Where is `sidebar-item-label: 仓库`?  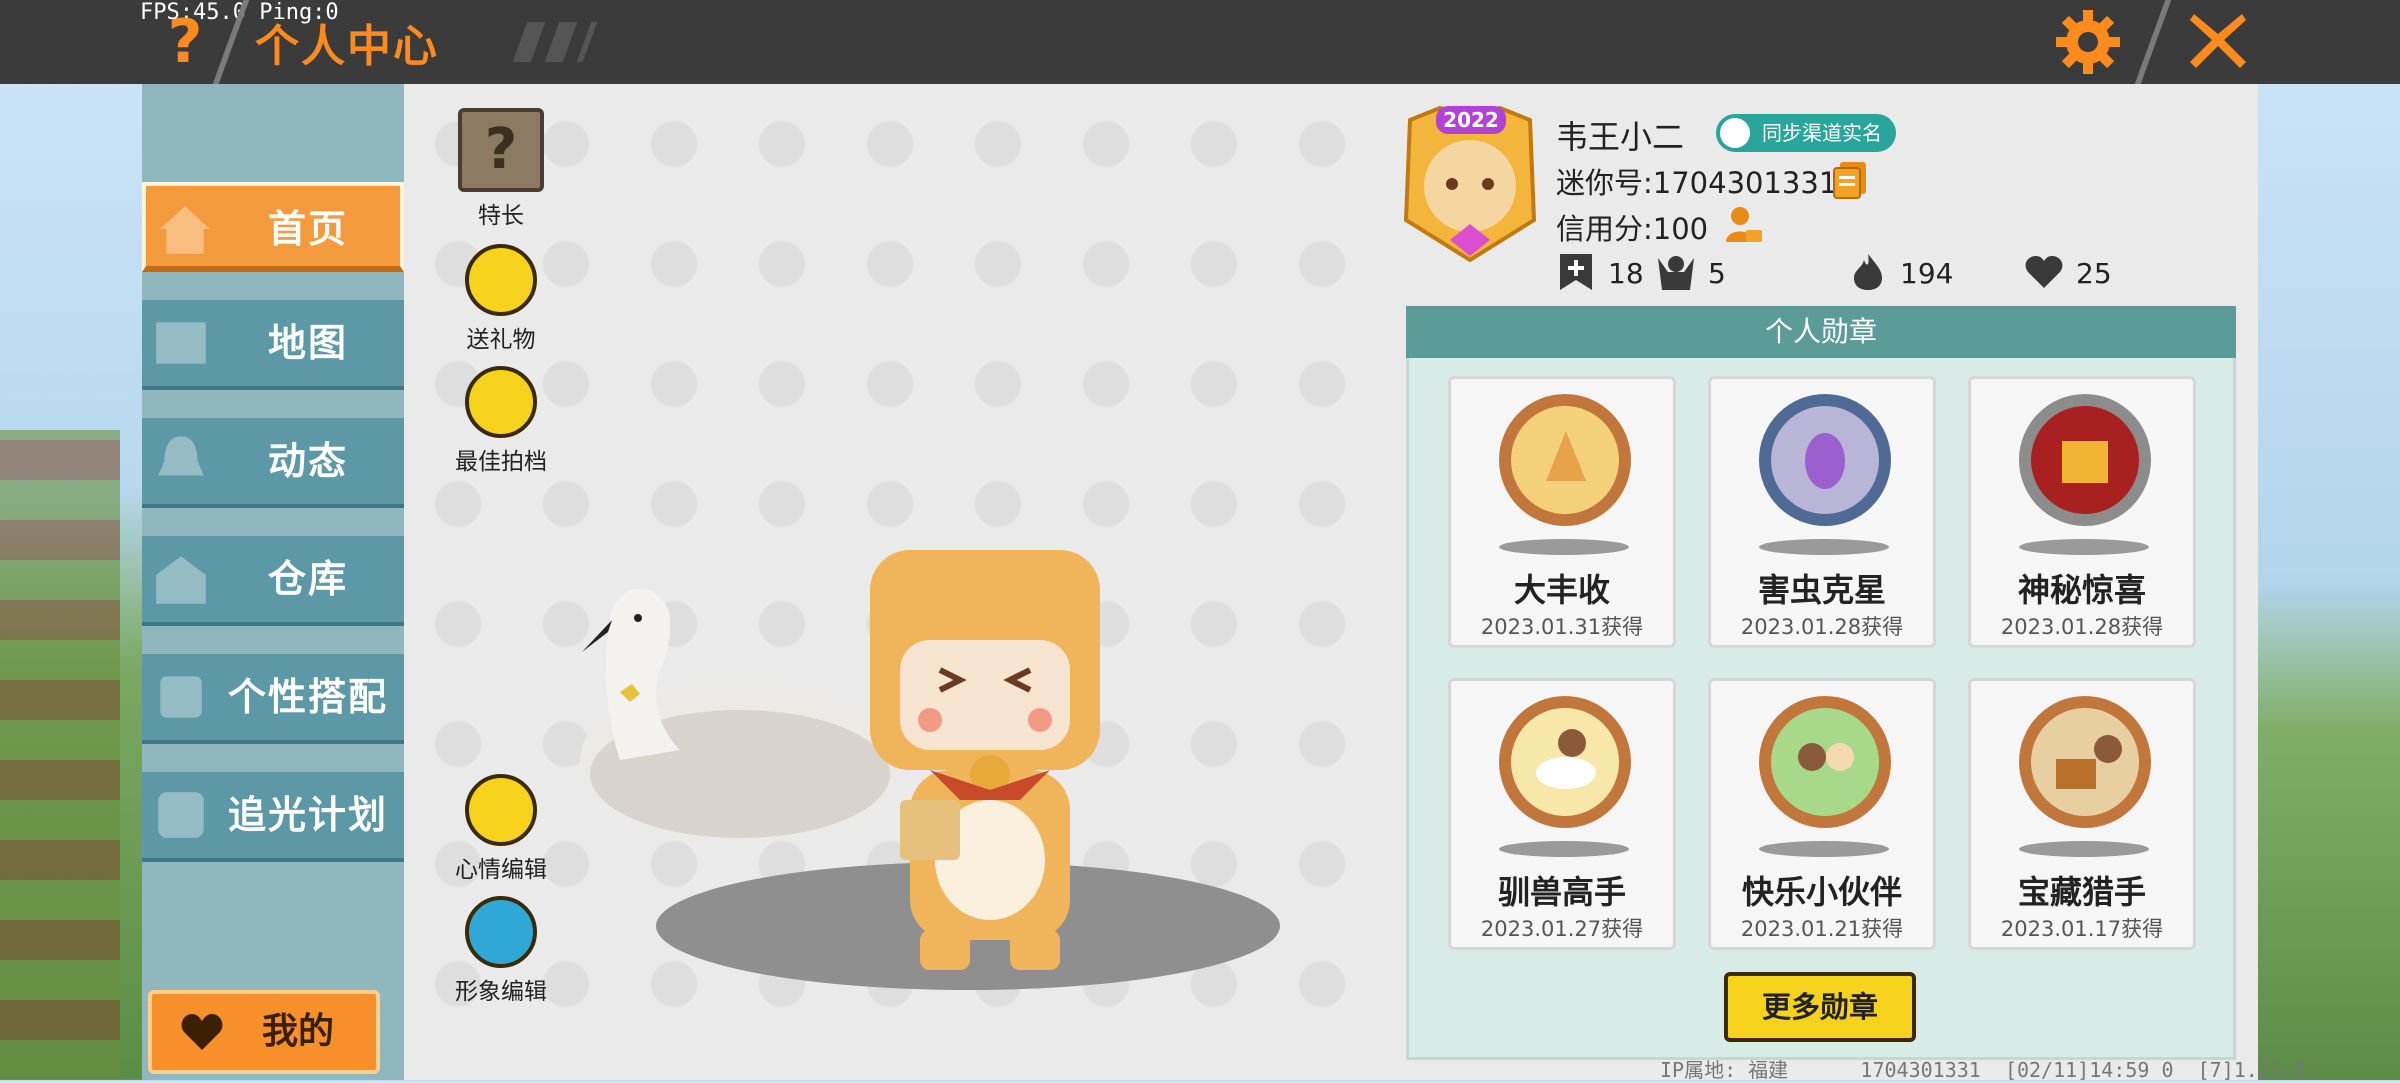 sidebar-item-label: 仓库 is located at coordinates (307, 579).